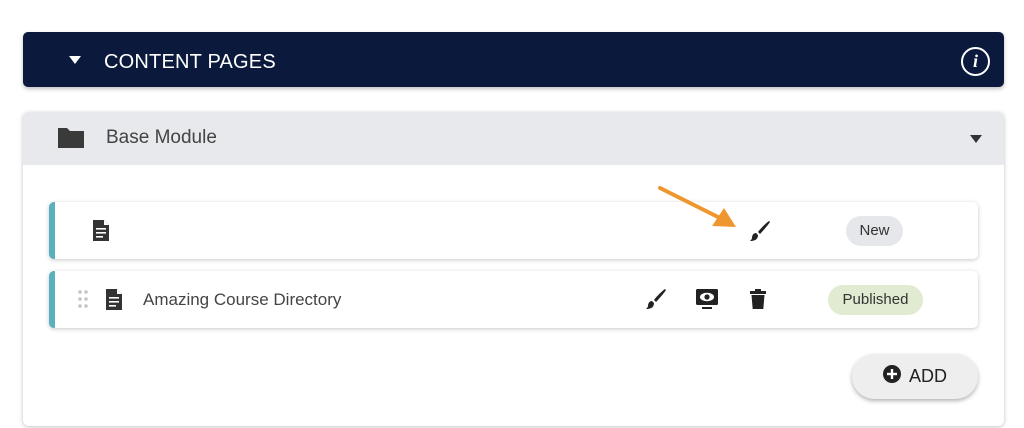 The width and height of the screenshot is (1024, 428). I want to click on module-title: Base Module, so click(161, 137).